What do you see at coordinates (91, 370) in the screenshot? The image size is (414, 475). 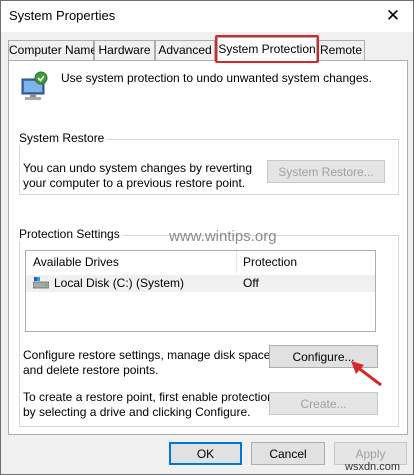 I see `configure-desc-line2: and delete restore points.` at bounding box center [91, 370].